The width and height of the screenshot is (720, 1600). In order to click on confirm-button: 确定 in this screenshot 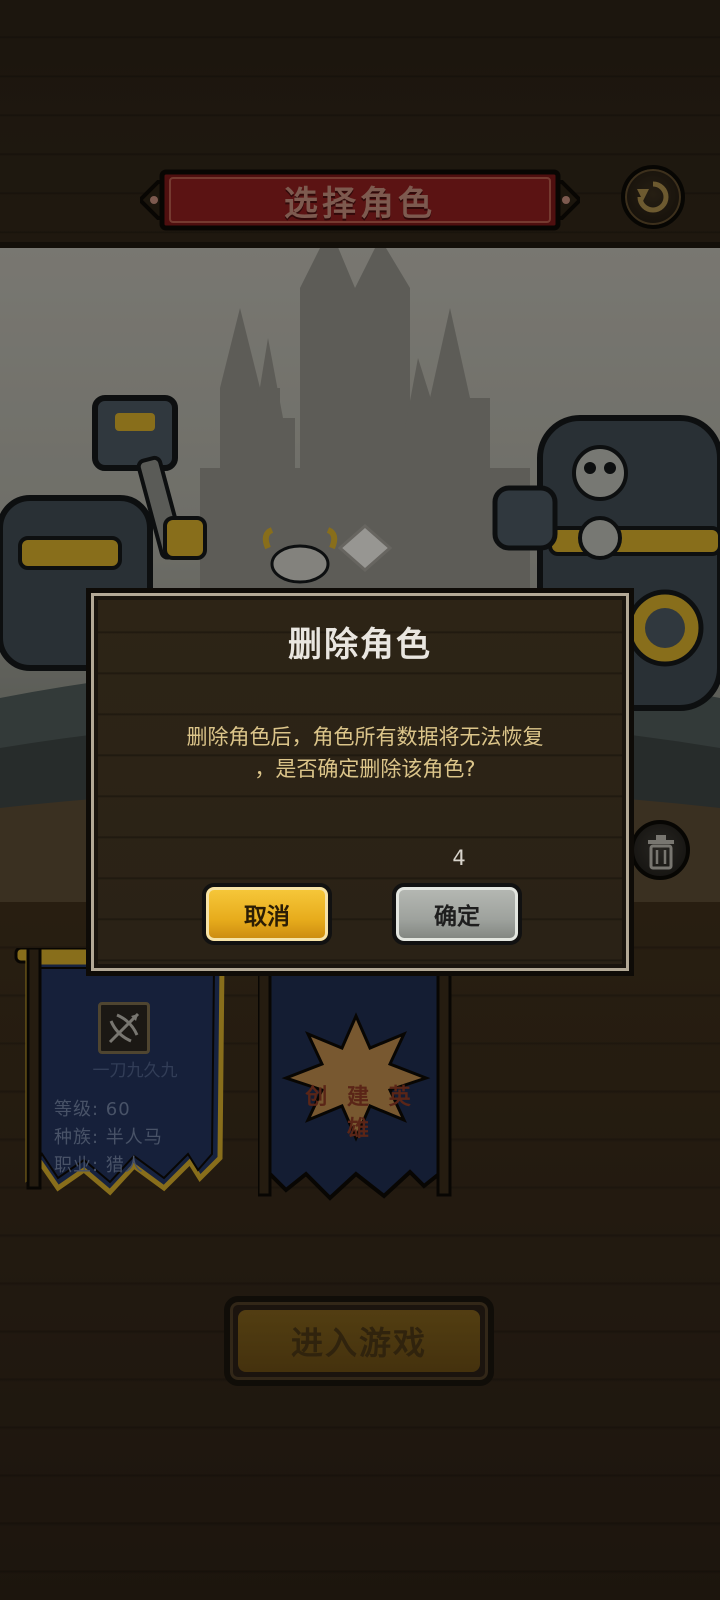, I will do `click(457, 914)`.